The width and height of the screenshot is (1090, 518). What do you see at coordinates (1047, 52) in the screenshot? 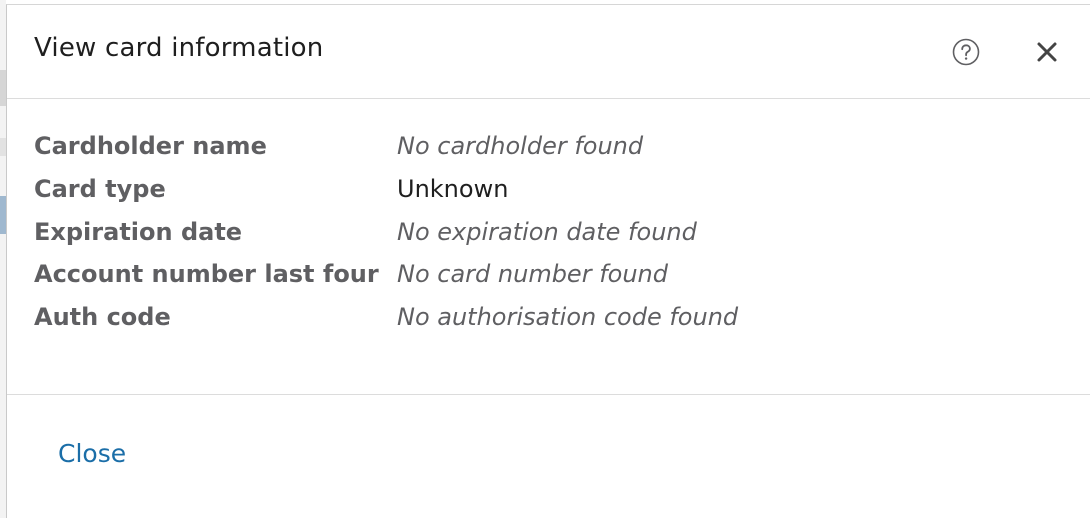
I see `close-icon` at bounding box center [1047, 52].